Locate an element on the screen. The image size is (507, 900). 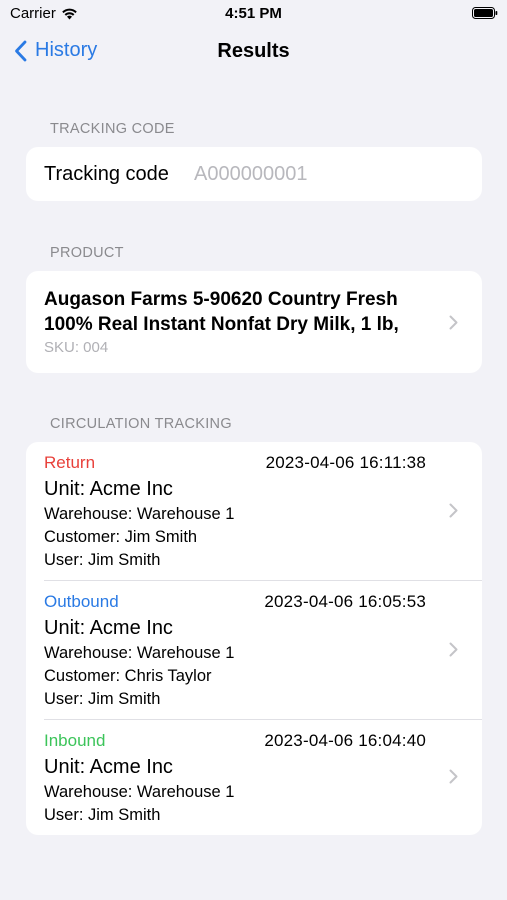
tracking-code-card: Tracking code is located at coordinates (254, 174).